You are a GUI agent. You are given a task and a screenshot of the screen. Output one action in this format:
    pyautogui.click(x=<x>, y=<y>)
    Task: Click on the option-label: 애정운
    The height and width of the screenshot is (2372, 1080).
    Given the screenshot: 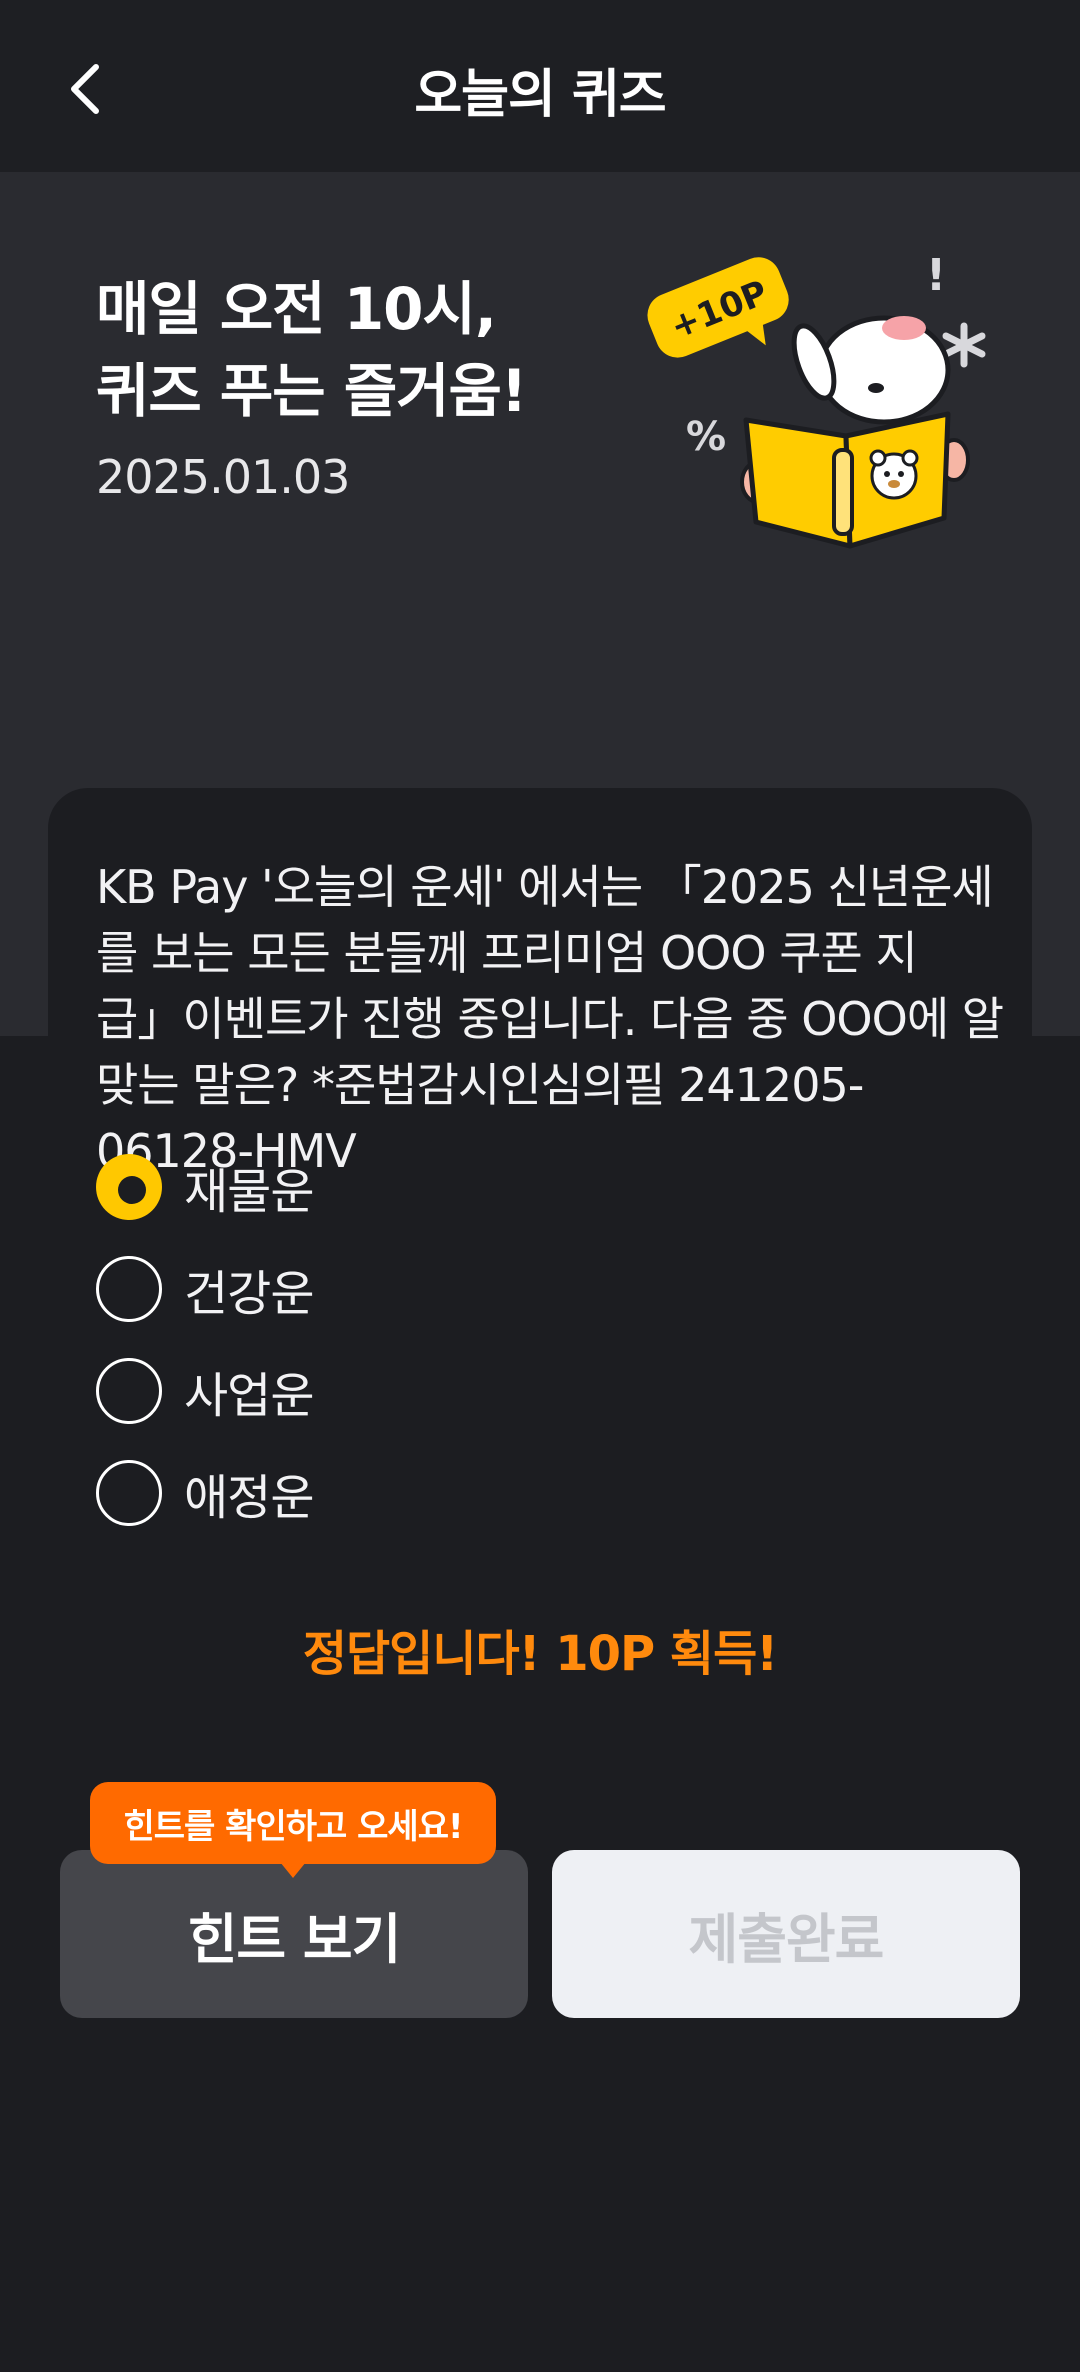 What is the action you would take?
    pyautogui.click(x=249, y=1498)
    